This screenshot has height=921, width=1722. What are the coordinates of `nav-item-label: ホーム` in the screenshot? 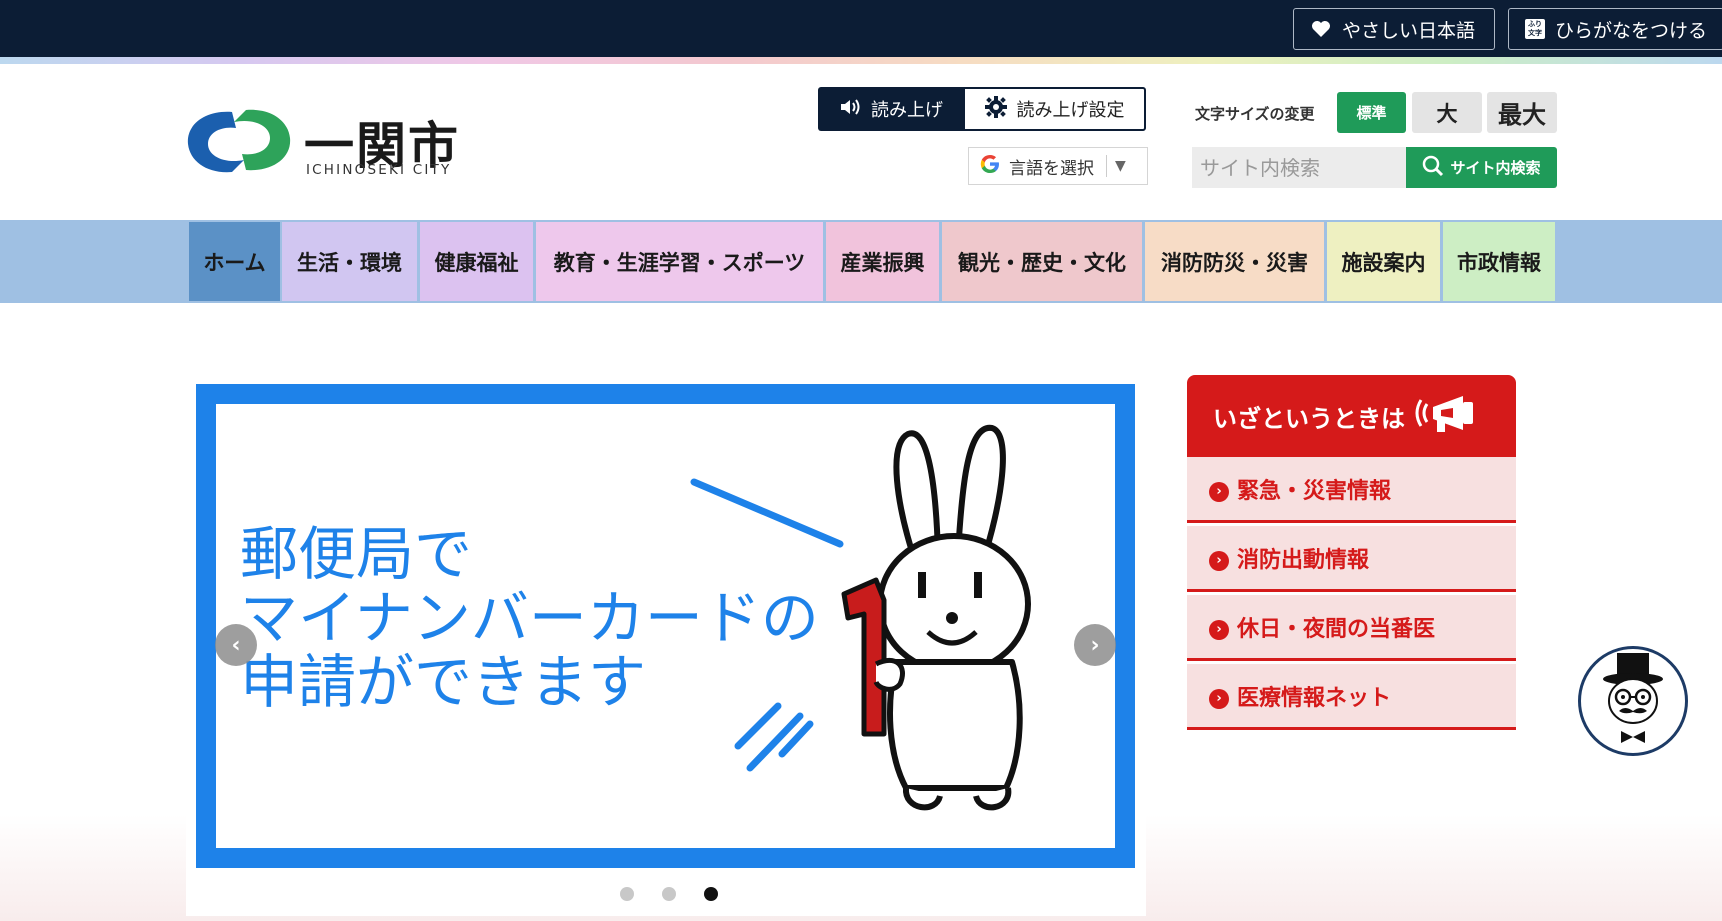 It's located at (234, 262).